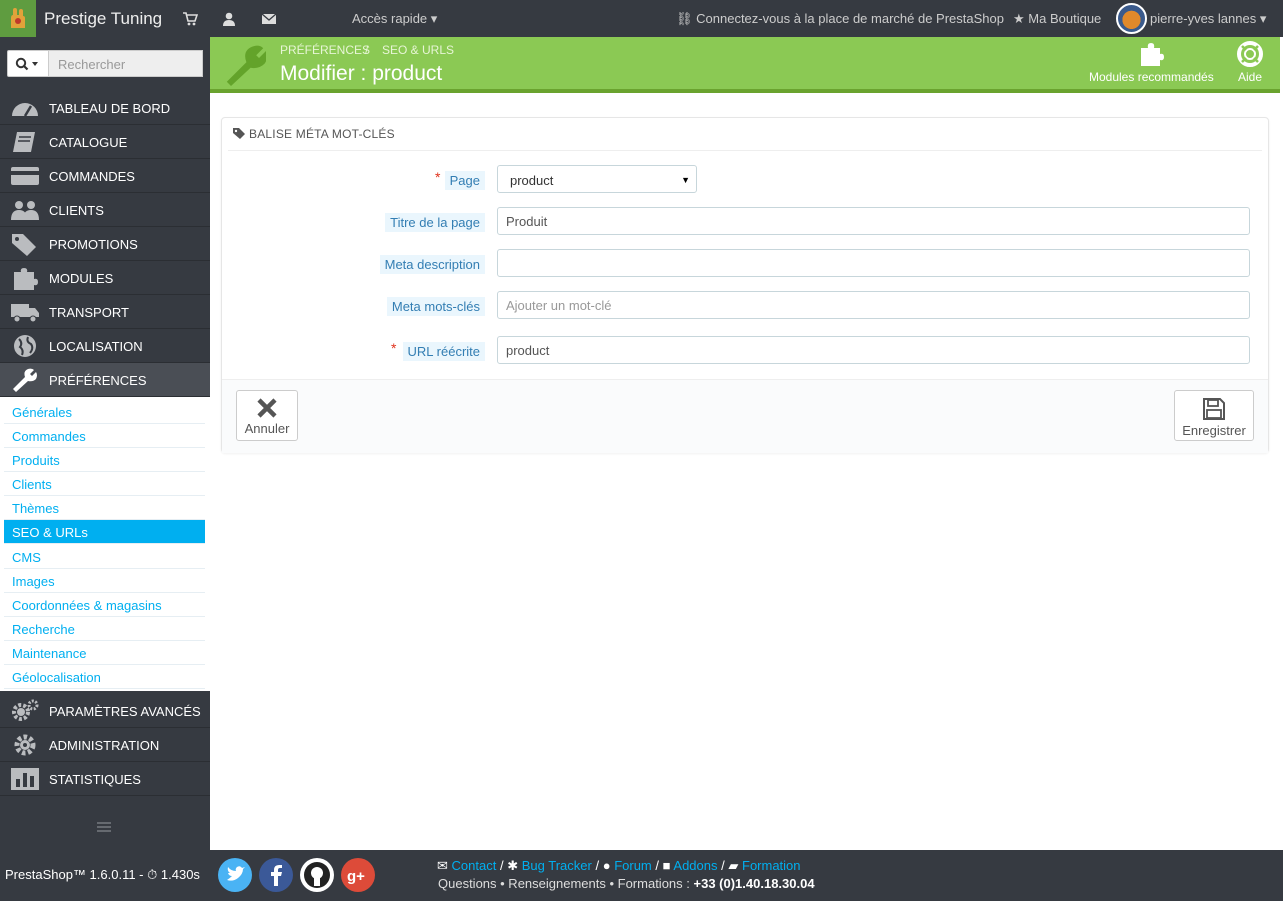  I want to click on google-plus-icon: g+, so click(358, 875).